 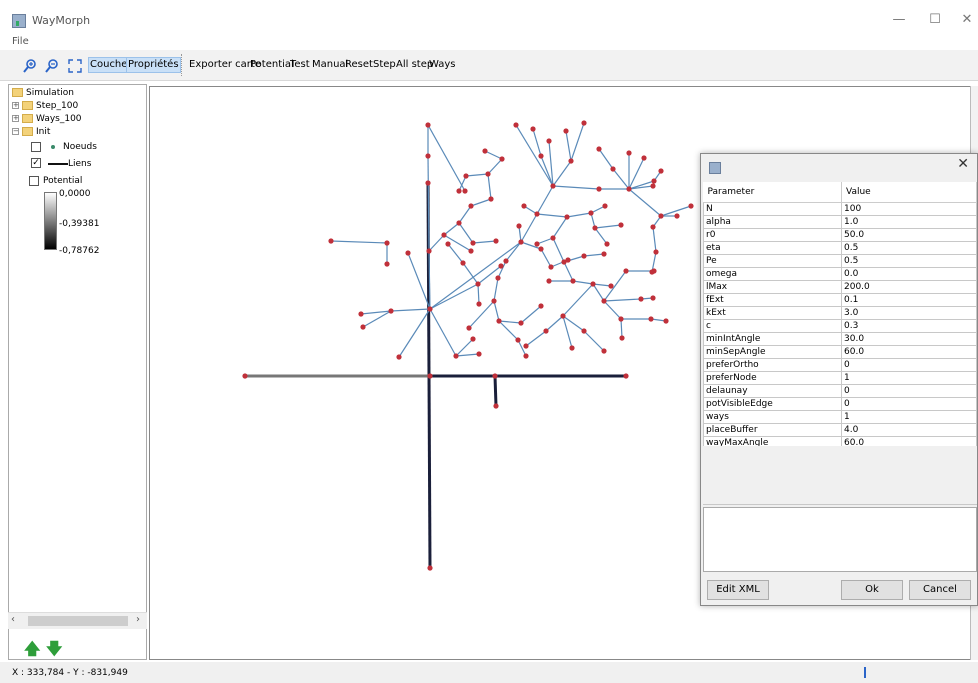 I want to click on param-value-cell: 0.0, so click(x=909, y=274).